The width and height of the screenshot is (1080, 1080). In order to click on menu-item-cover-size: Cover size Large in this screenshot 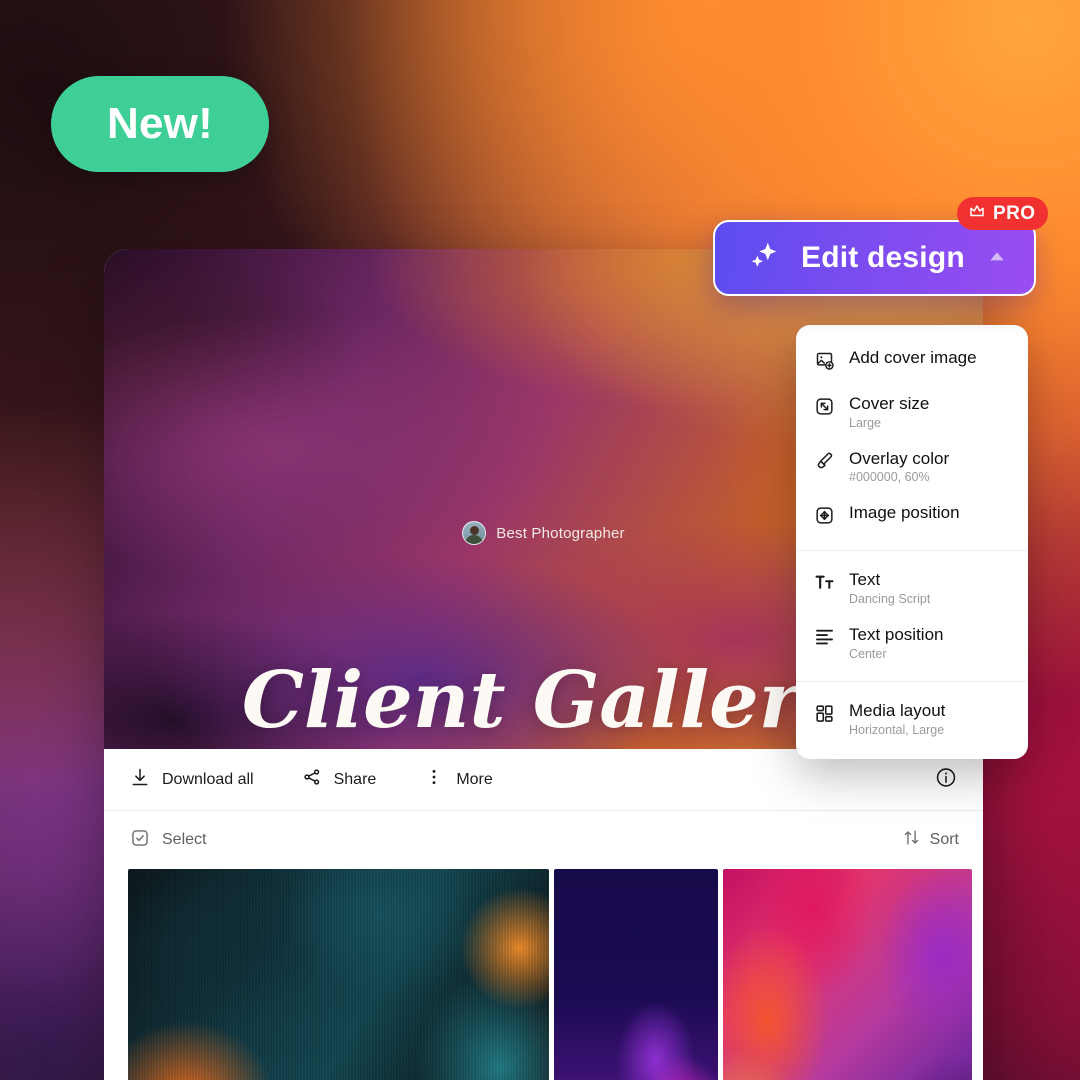, I will do `click(912, 412)`.